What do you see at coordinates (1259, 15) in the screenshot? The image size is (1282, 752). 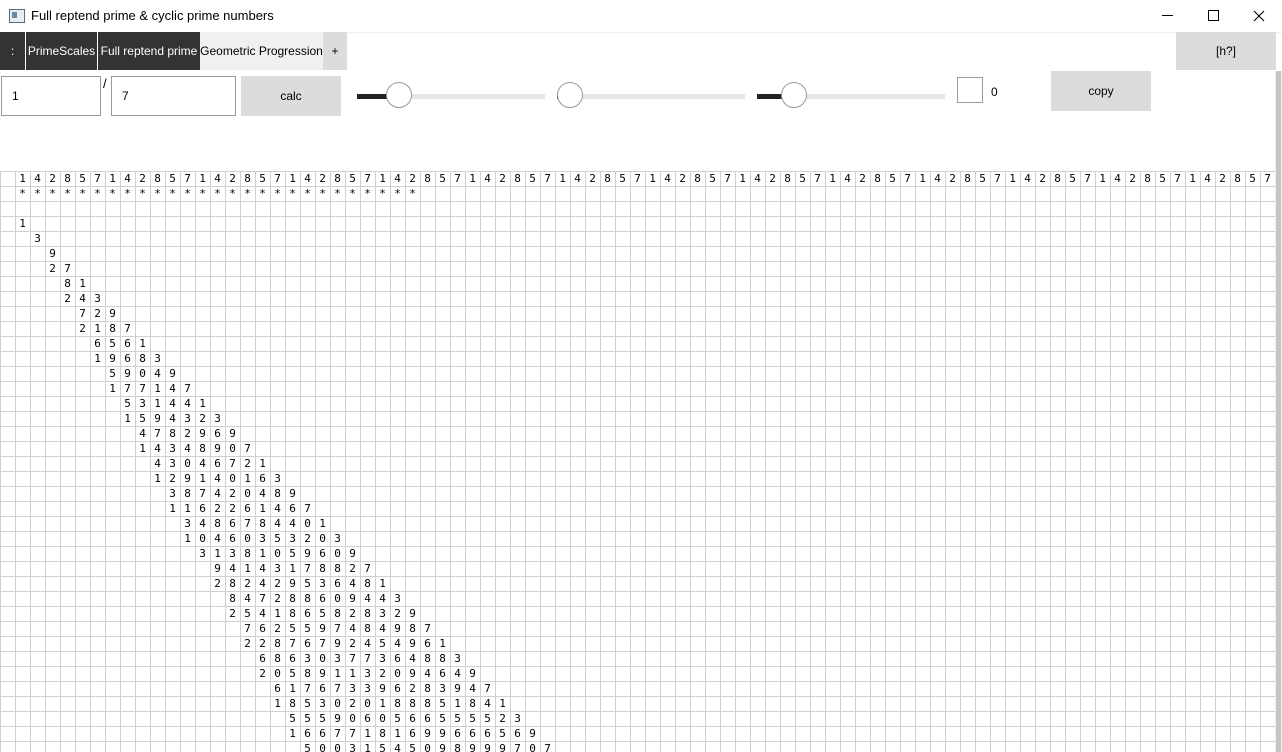 I see `close-button` at bounding box center [1259, 15].